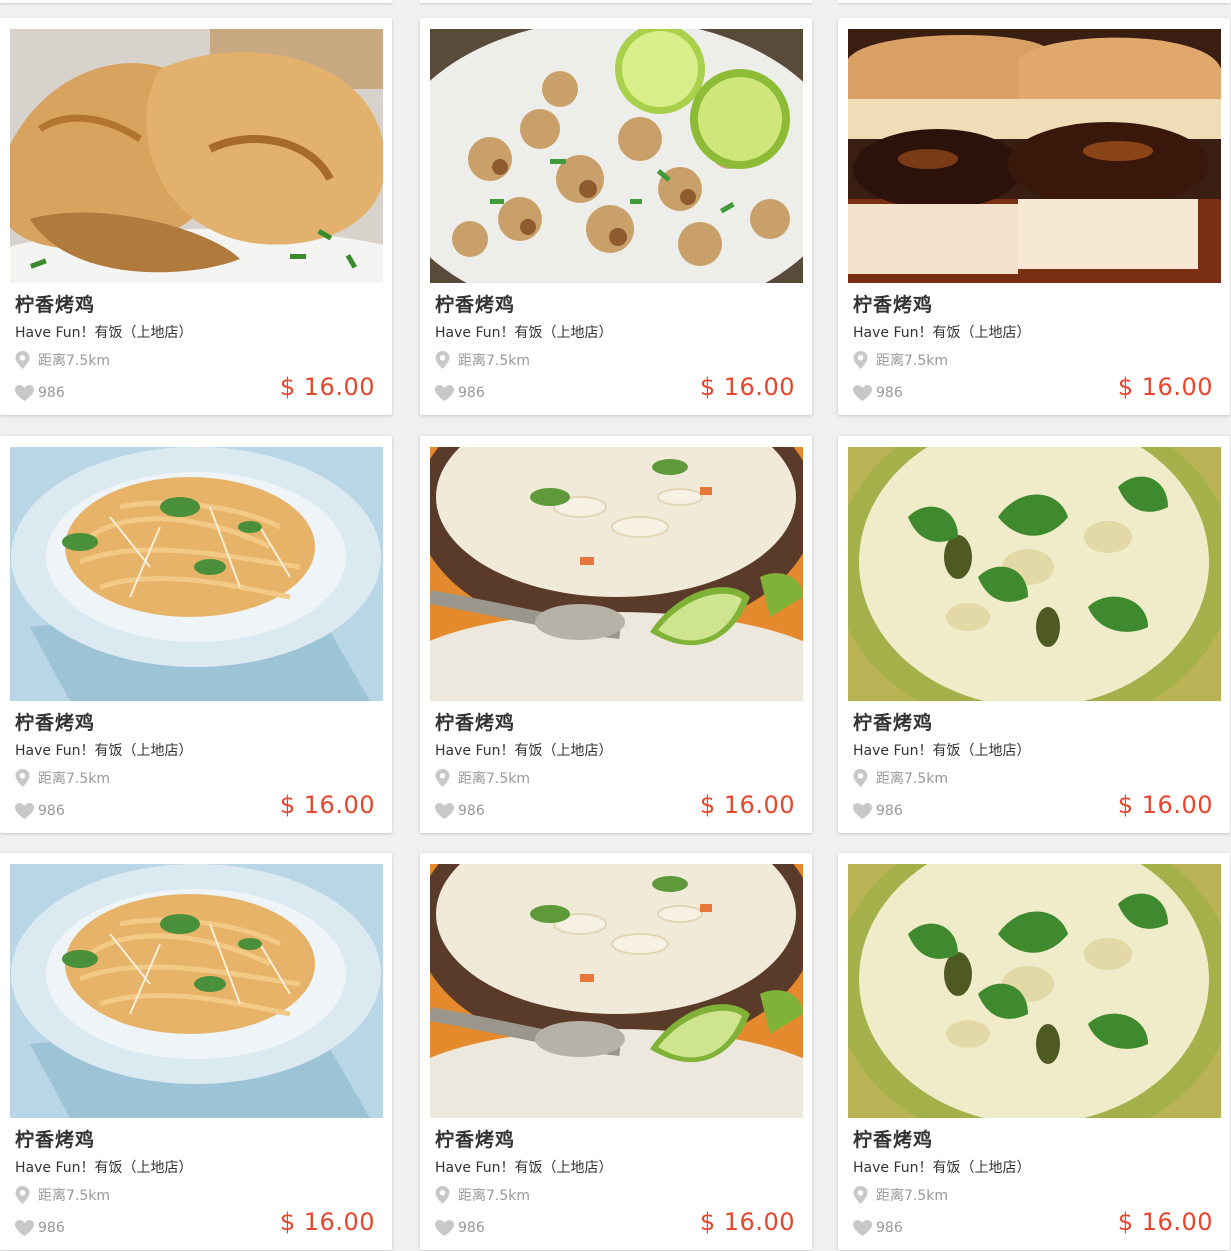  I want to click on food-photo-cauliflower-lime, so click(616, 156).